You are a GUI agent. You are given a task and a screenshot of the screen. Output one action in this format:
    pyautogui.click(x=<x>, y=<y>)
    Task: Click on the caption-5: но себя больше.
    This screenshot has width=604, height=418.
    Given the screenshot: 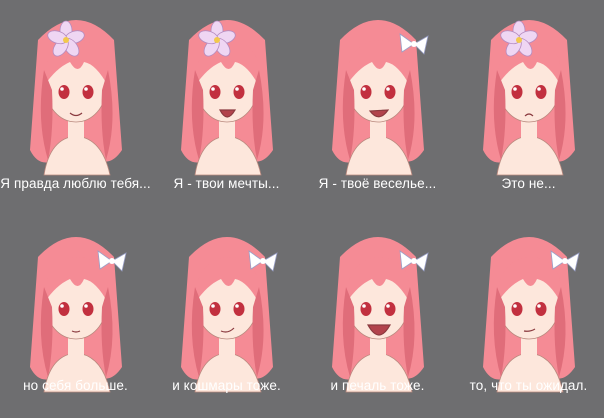 What is the action you would take?
    pyautogui.click(x=75, y=385)
    